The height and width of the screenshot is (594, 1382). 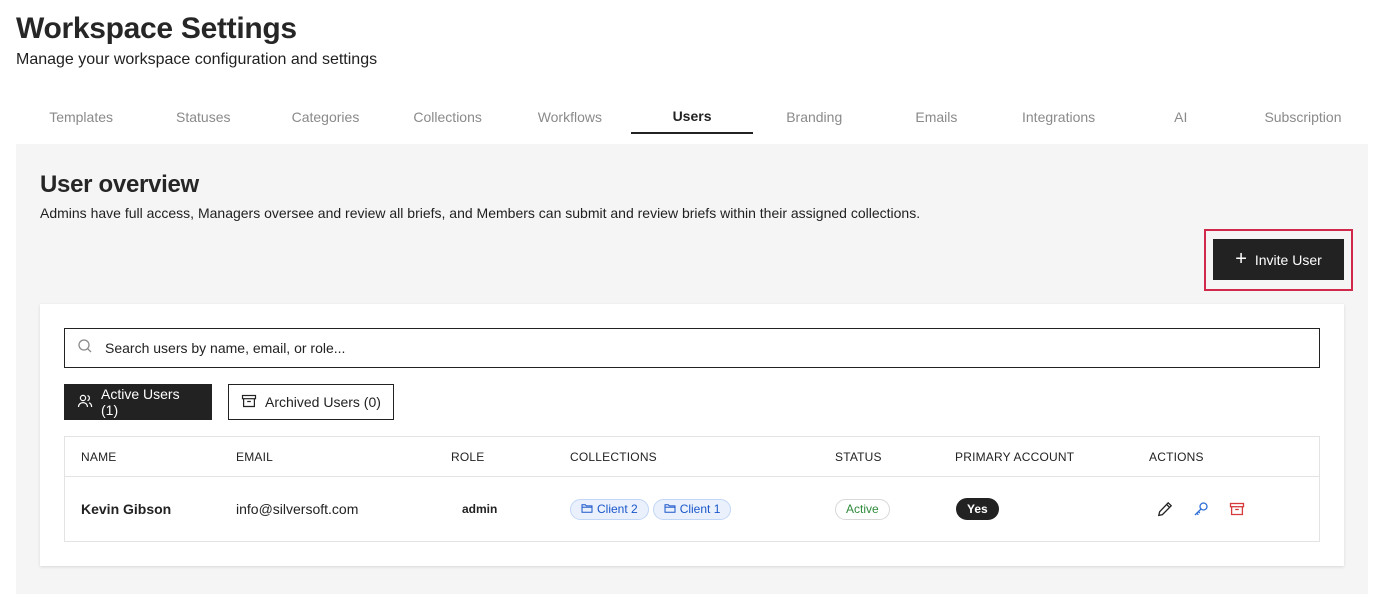 I want to click on search-box, so click(x=692, y=348).